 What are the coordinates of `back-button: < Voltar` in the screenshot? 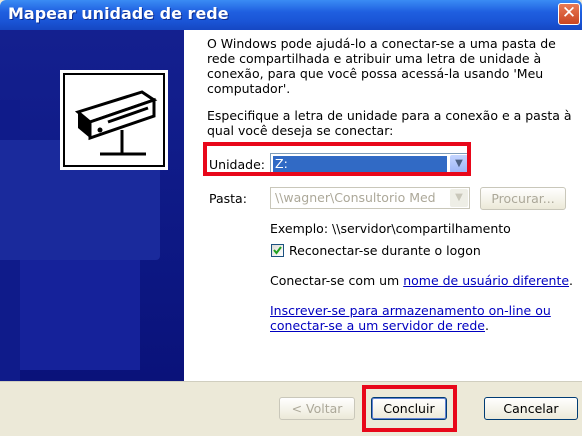 It's located at (317, 408).